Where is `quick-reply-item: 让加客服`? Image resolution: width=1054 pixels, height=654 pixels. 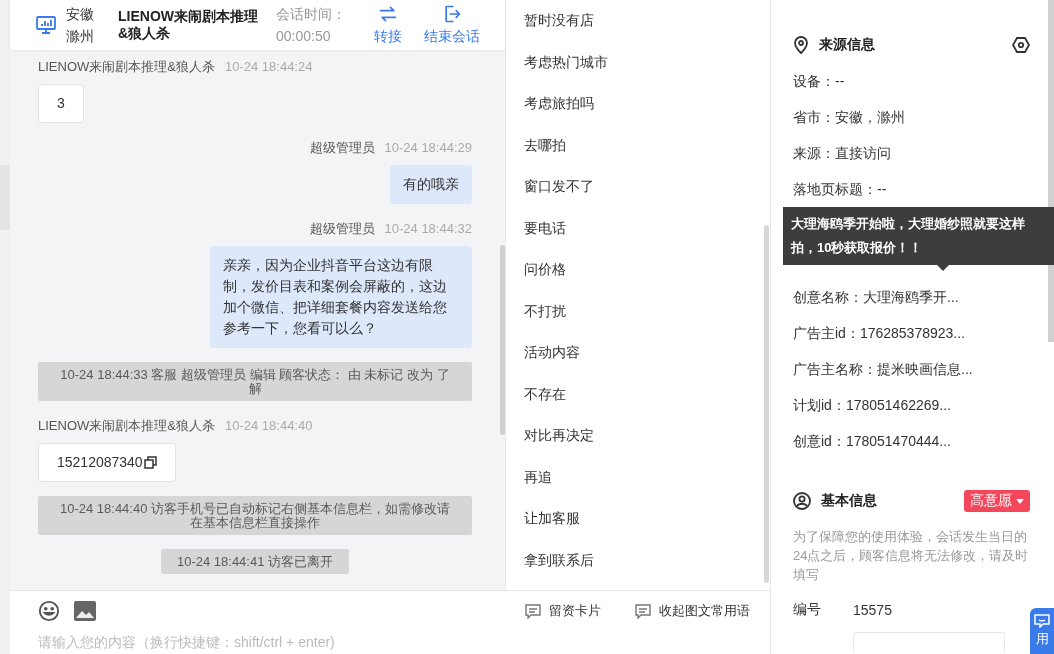 quick-reply-item: 让加客服 is located at coordinates (647, 519).